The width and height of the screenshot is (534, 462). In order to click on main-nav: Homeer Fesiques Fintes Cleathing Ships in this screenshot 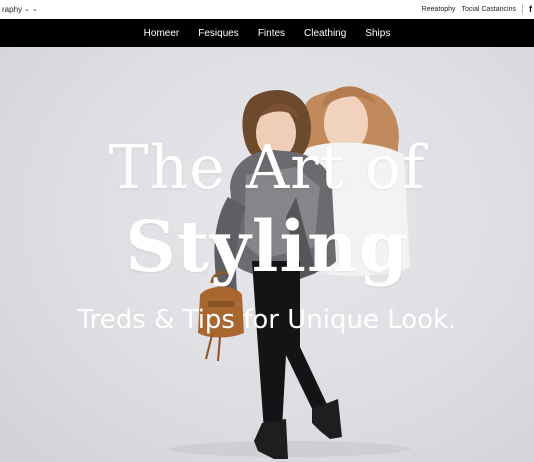, I will do `click(267, 33)`.